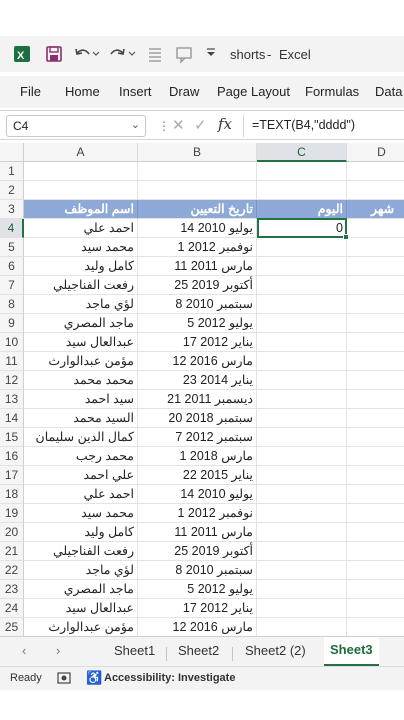 The height and width of the screenshot is (720, 404). What do you see at coordinates (303, 125) in the screenshot?
I see `formula-input: =TEXT(B4,"dddd")` at bounding box center [303, 125].